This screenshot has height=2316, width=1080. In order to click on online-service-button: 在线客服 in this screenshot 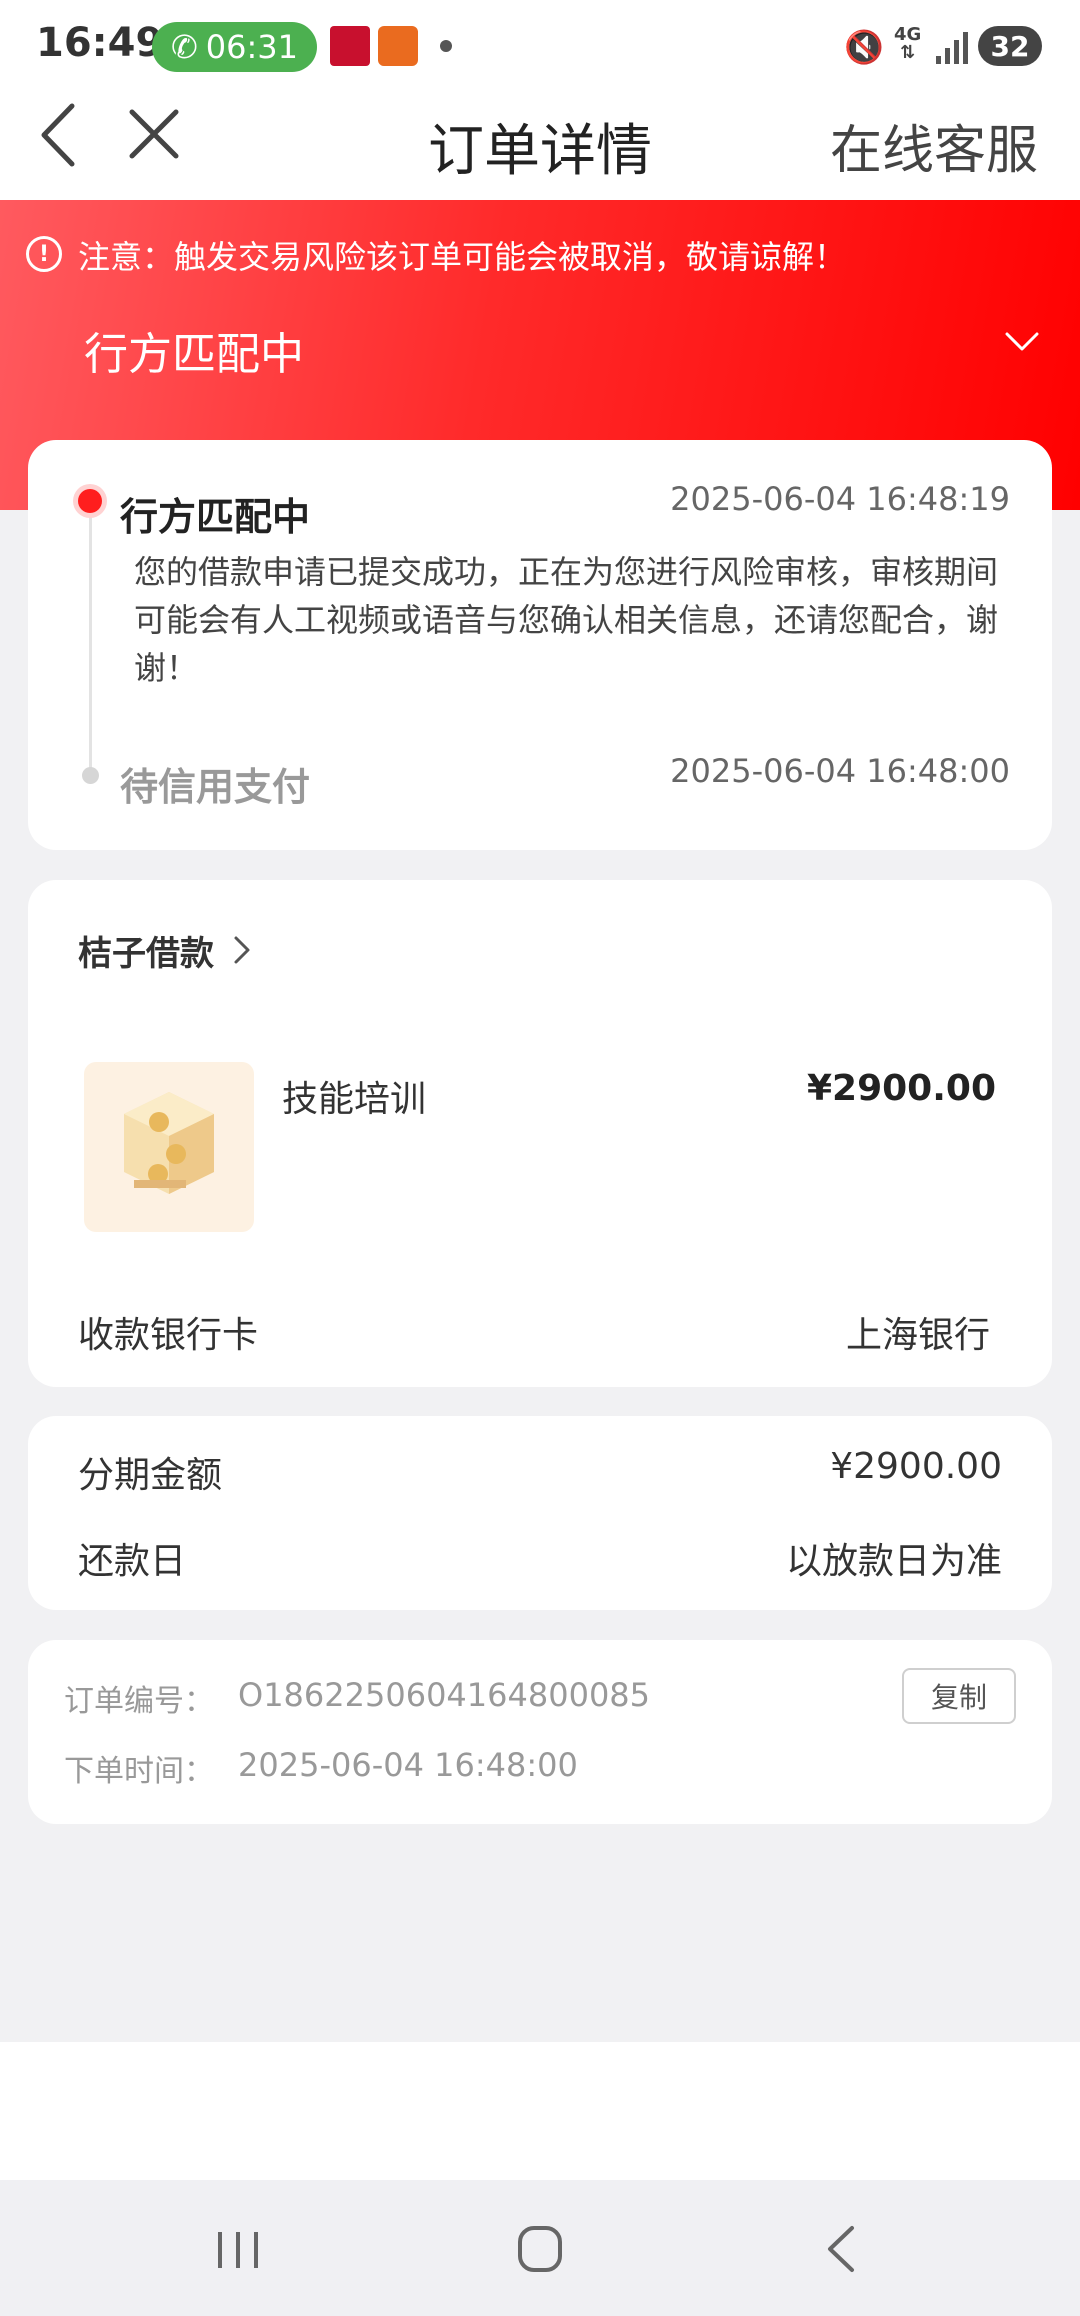, I will do `click(934, 145)`.